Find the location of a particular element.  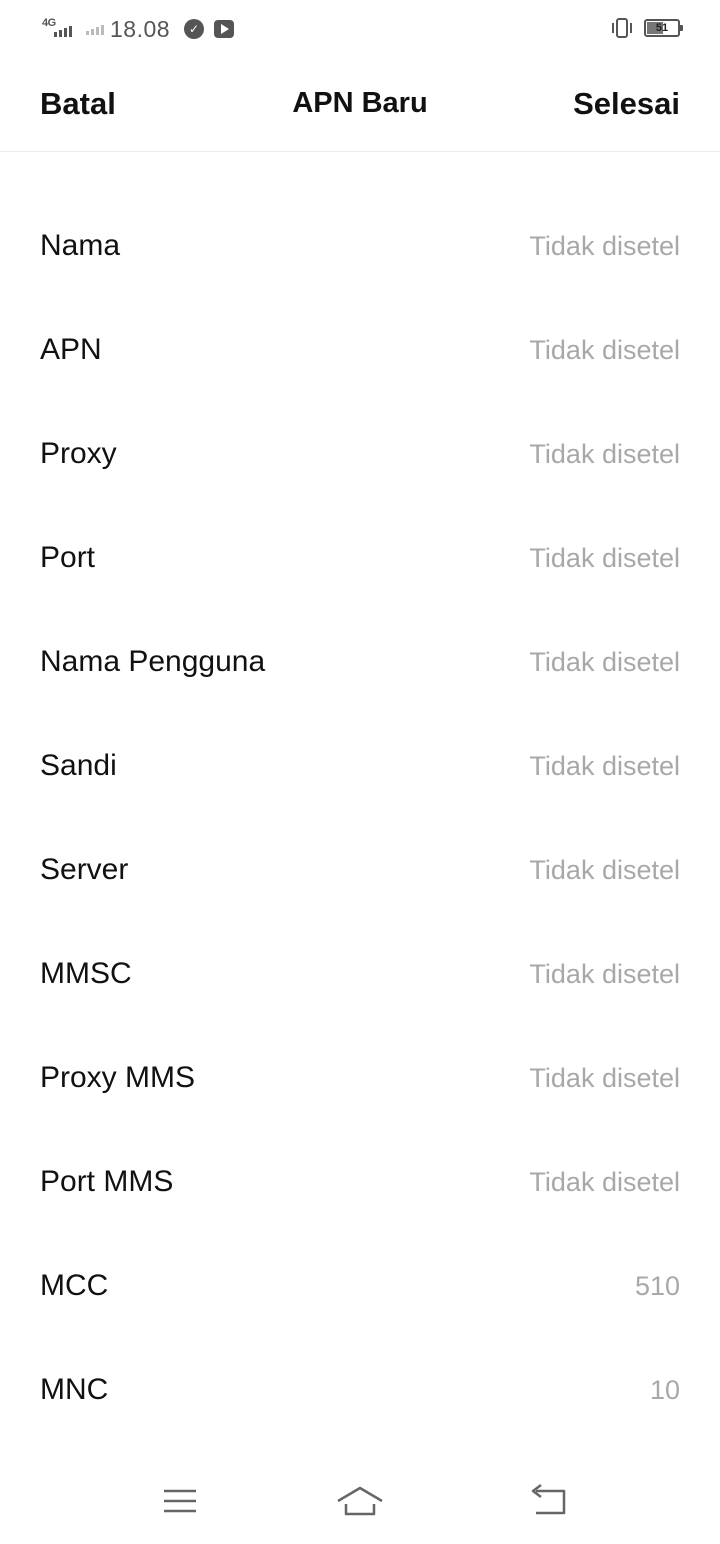

field-value: 10 is located at coordinates (664, 1389).